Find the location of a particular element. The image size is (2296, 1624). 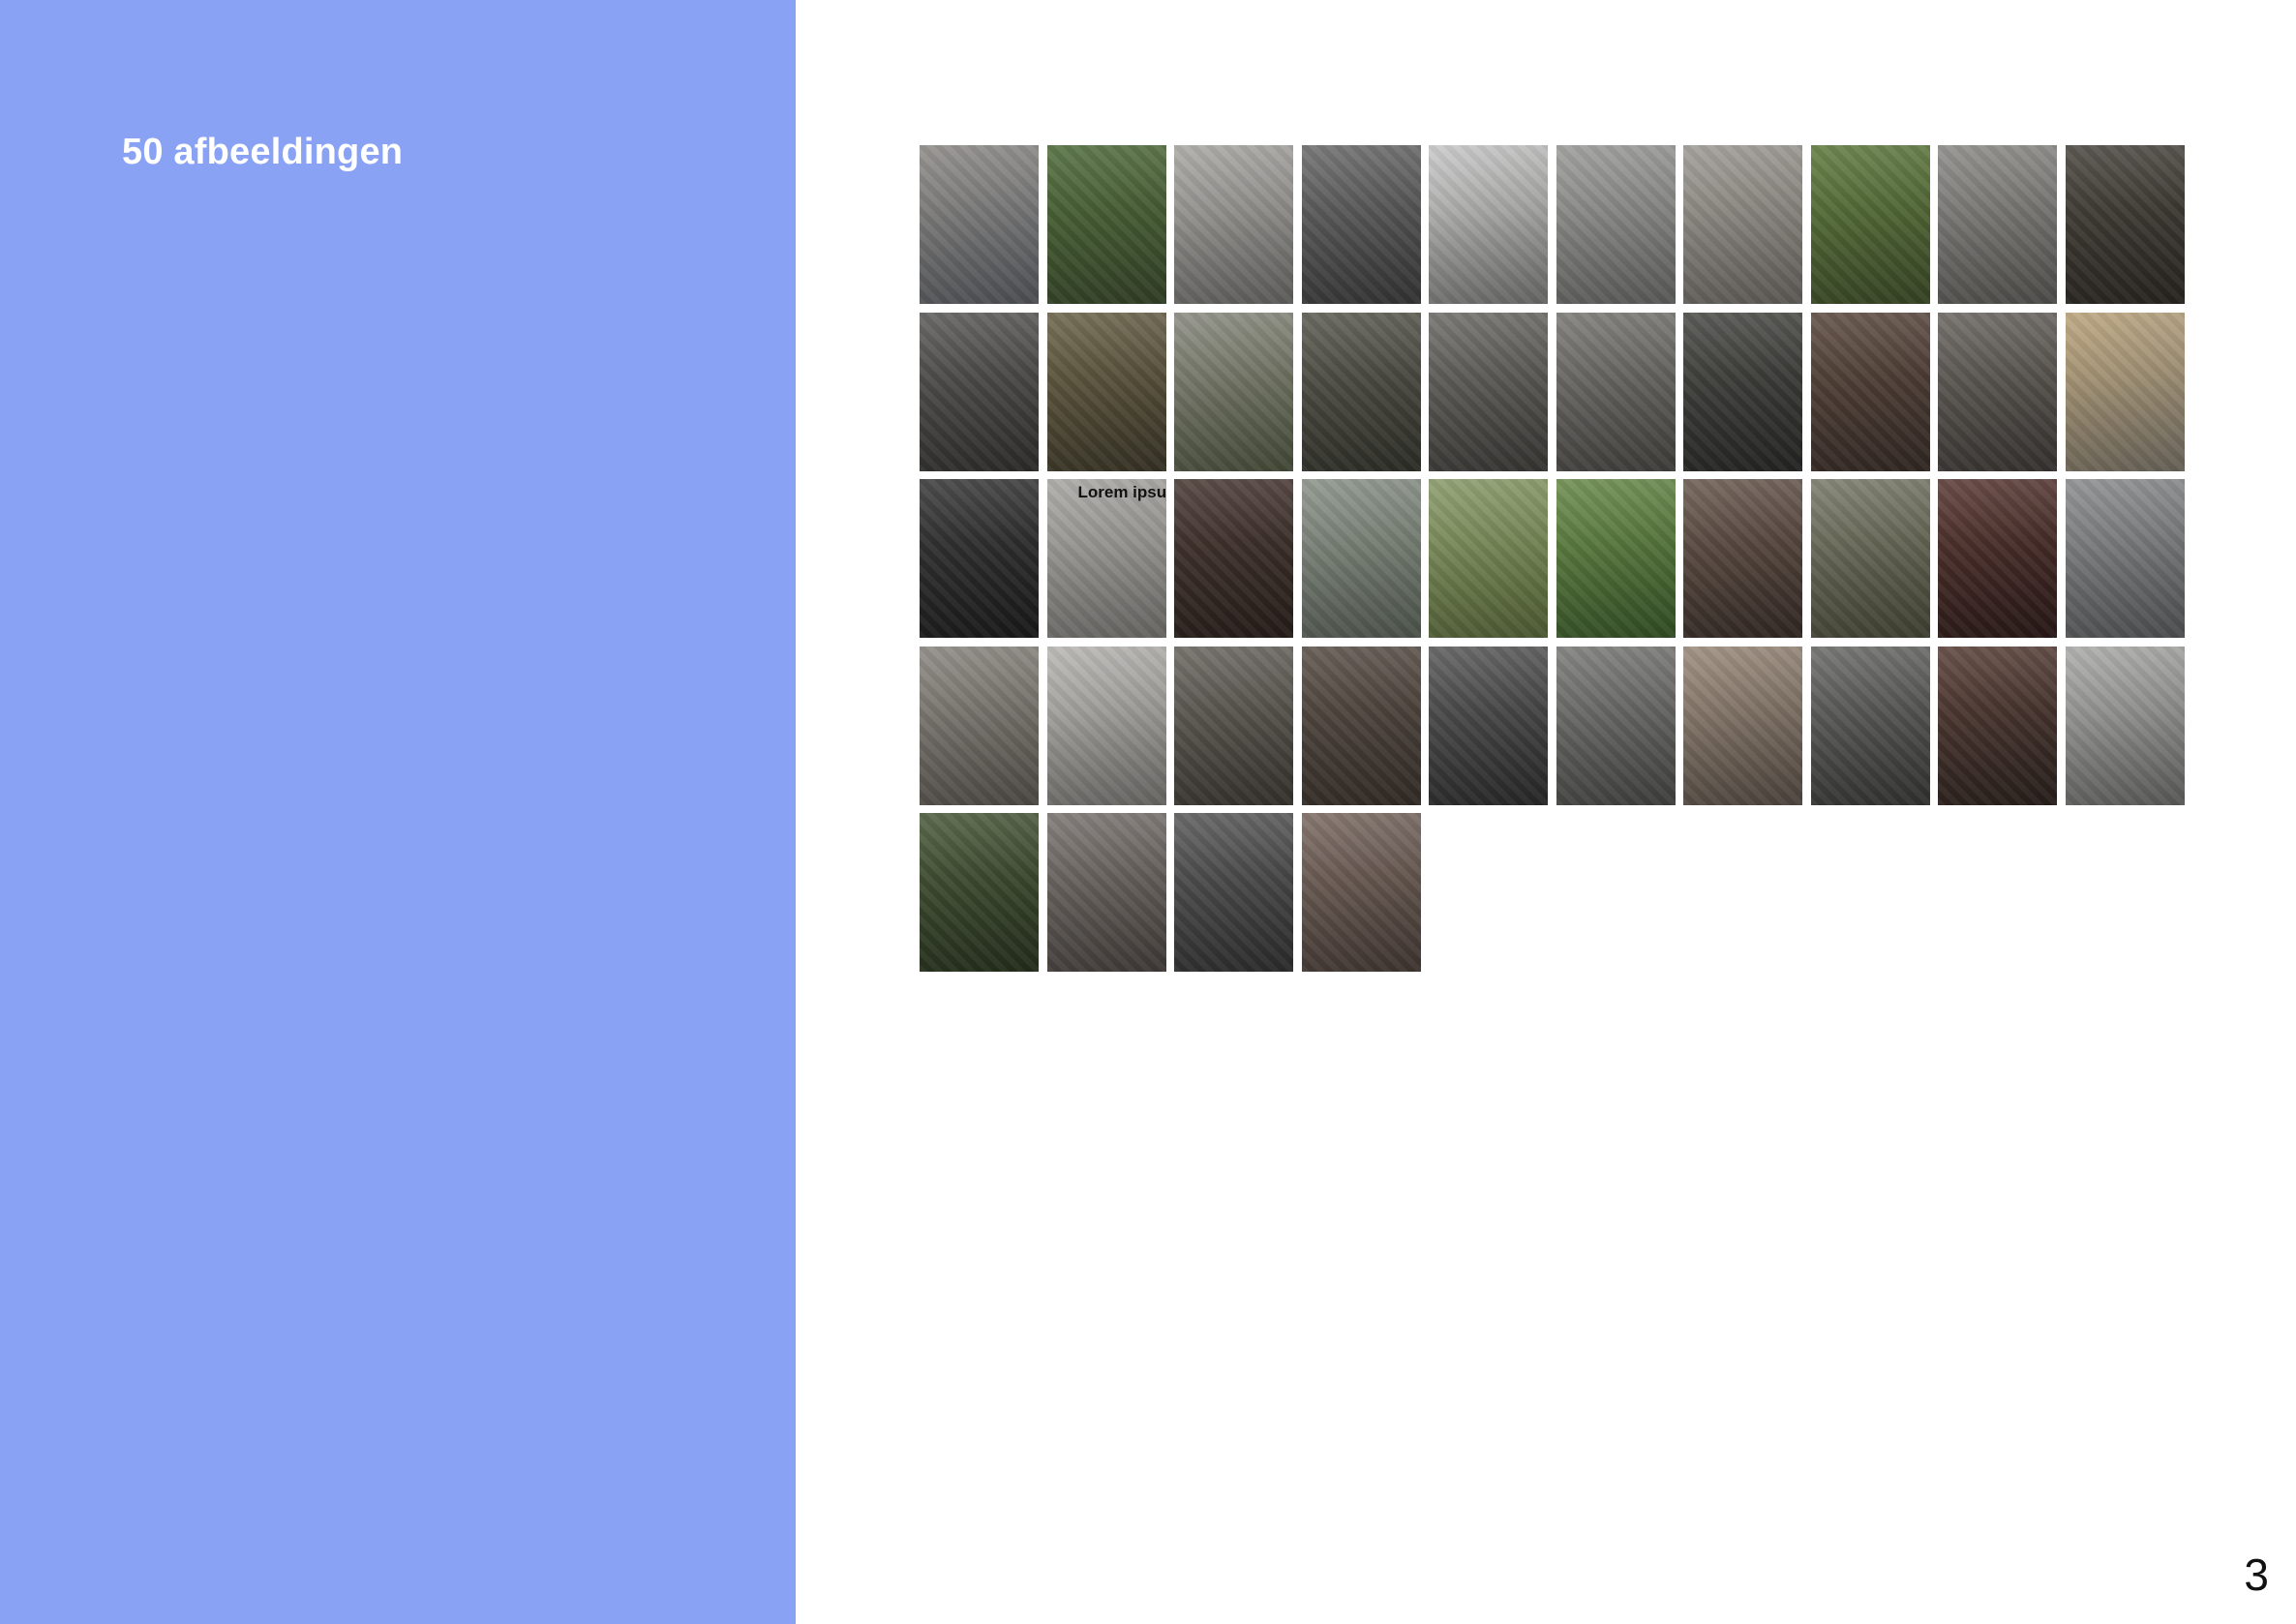

gallery-thumbnail: Lorem ipsum is located at coordinates (1106, 558).